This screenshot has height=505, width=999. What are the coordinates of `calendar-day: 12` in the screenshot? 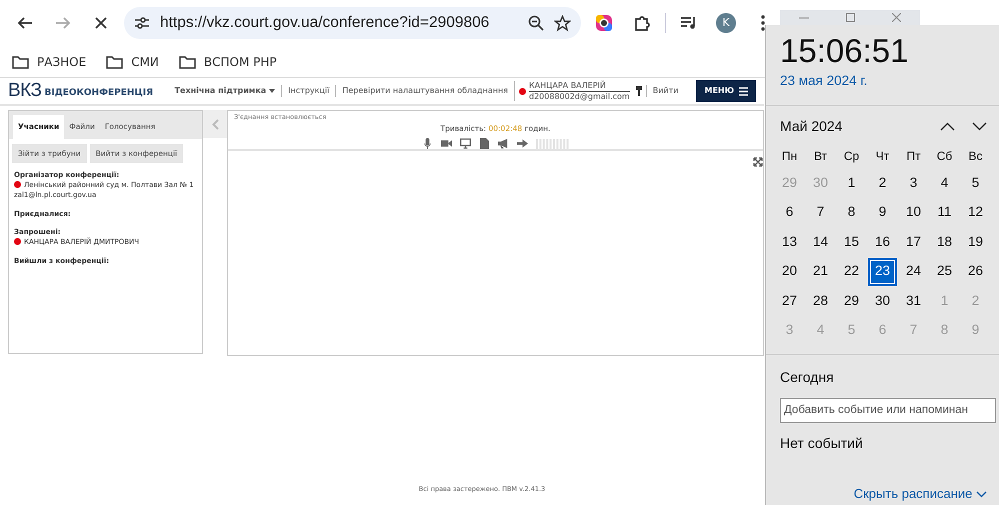 It's located at (975, 213).